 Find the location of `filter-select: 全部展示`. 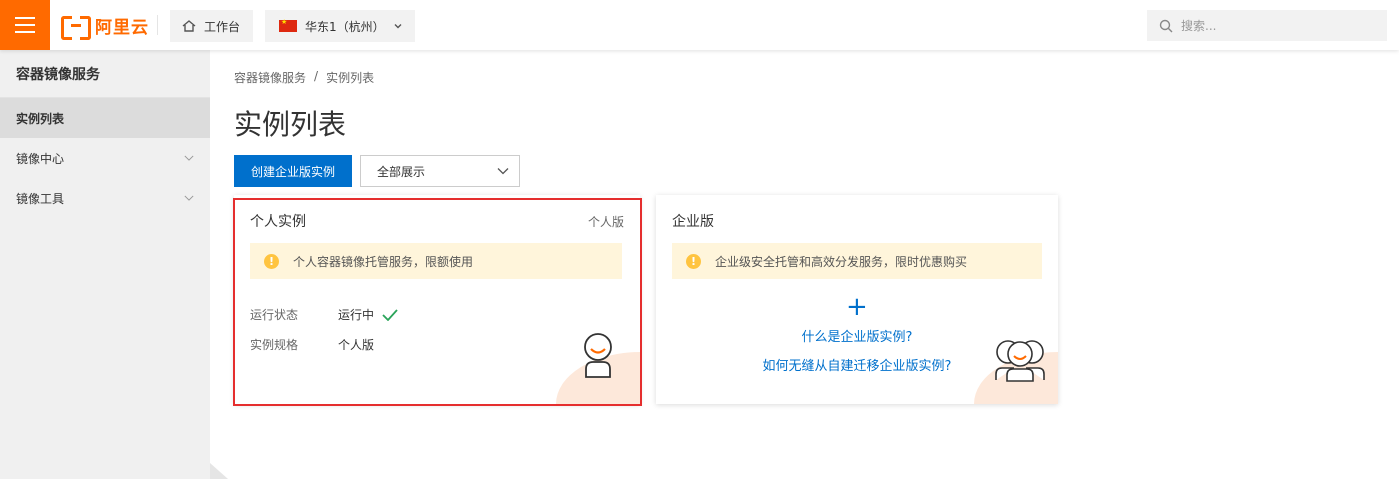

filter-select: 全部展示 is located at coordinates (440, 171).